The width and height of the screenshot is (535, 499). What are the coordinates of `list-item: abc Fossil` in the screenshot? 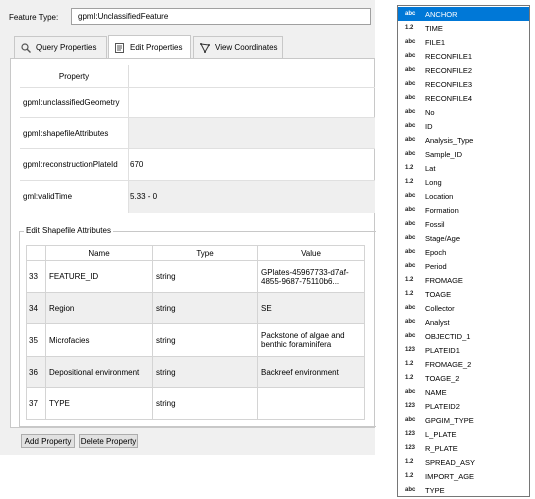 It's located at (463, 224).